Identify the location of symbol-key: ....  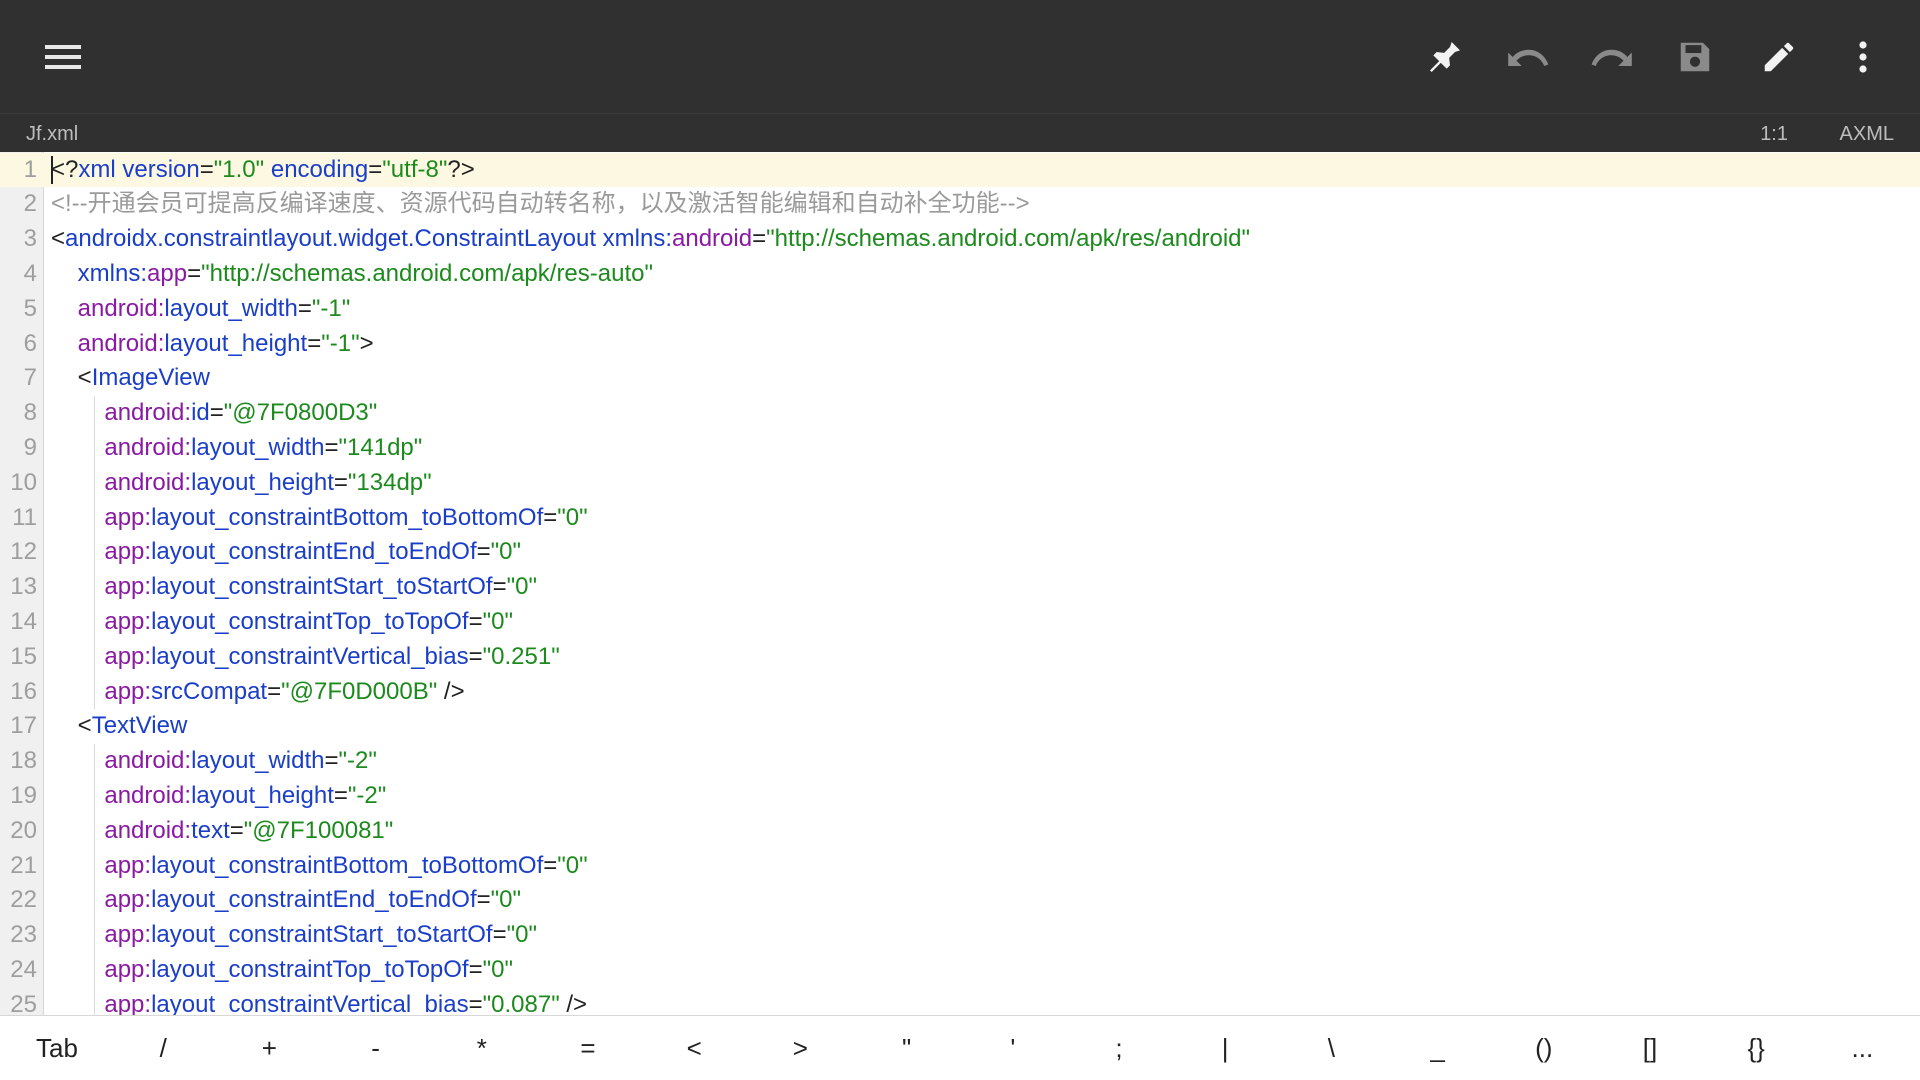
(1862, 1048).